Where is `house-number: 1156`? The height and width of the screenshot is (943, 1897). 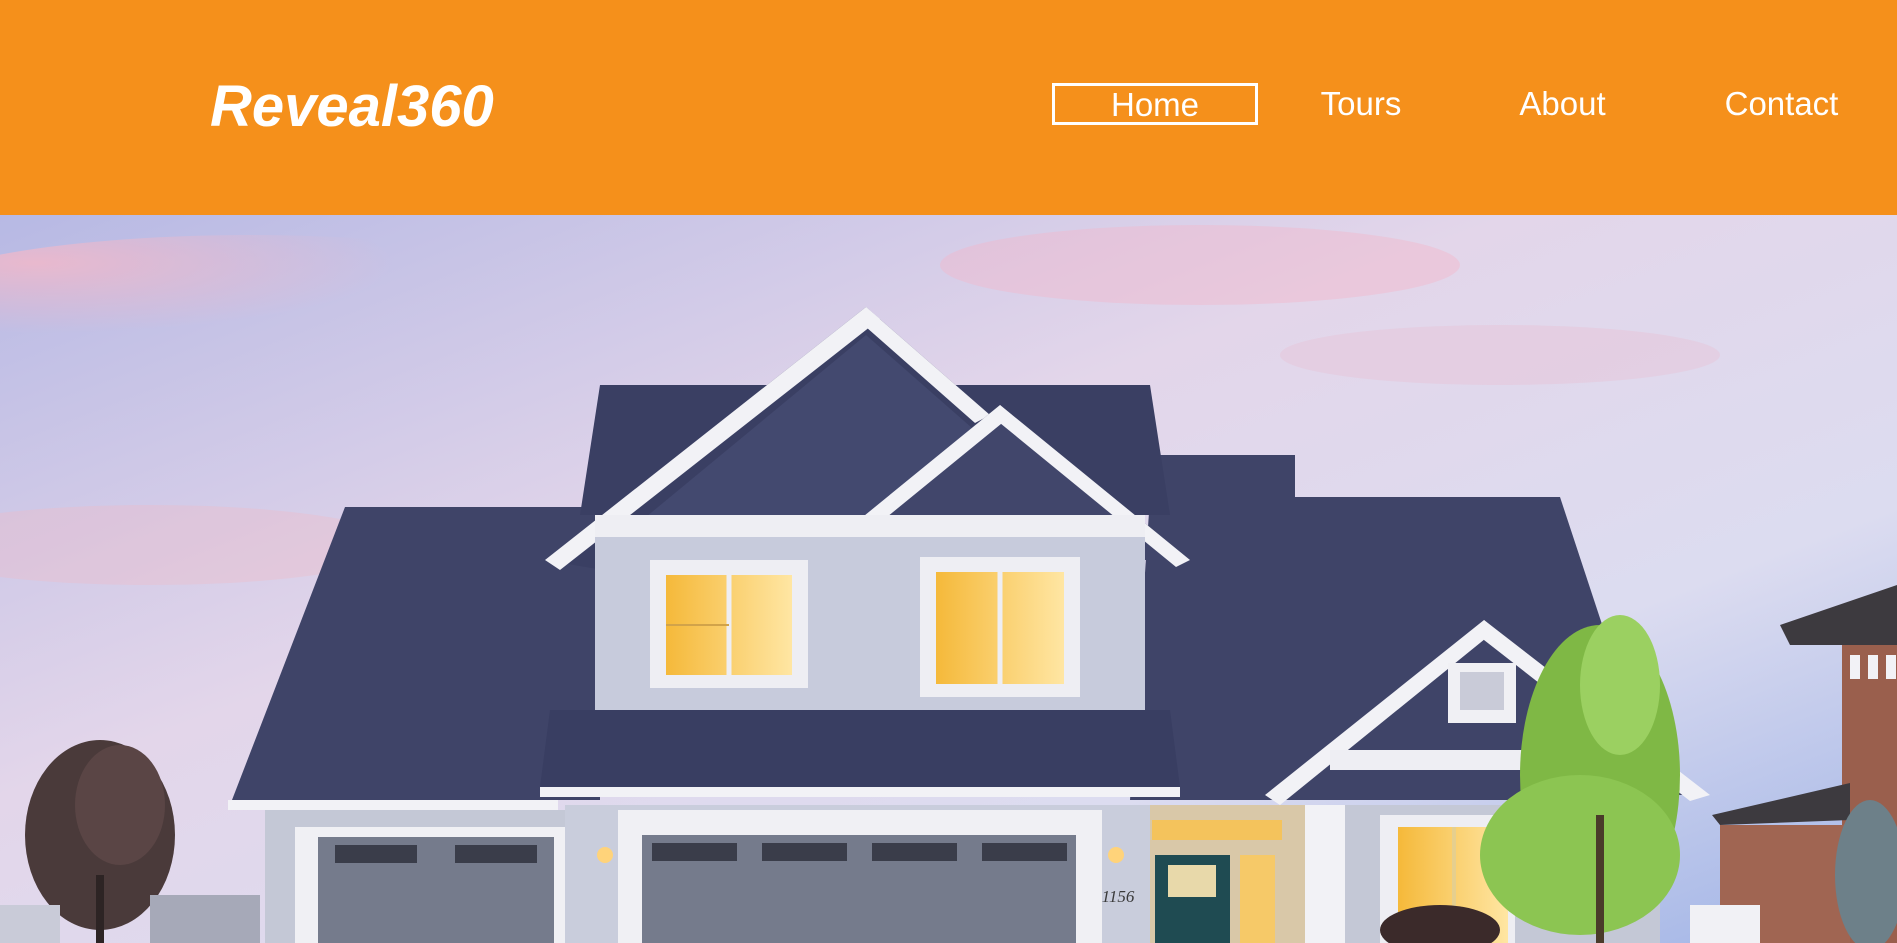 house-number: 1156 is located at coordinates (1118, 896).